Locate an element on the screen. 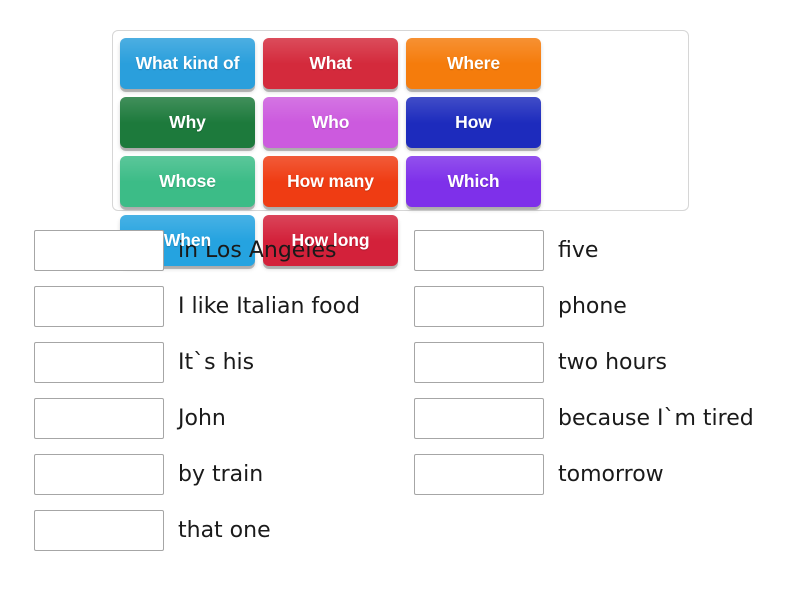  word-tile-label: Where is located at coordinates (473, 63).